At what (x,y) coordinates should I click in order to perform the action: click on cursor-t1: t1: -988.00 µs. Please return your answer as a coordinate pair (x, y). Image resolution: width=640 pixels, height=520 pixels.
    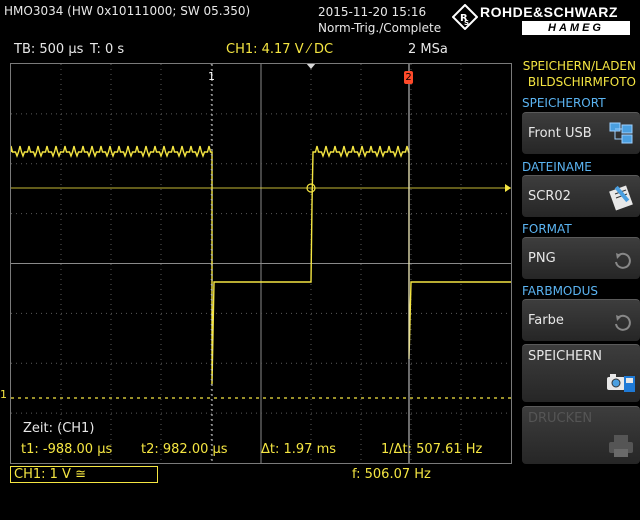
    Looking at the image, I should click on (67, 449).